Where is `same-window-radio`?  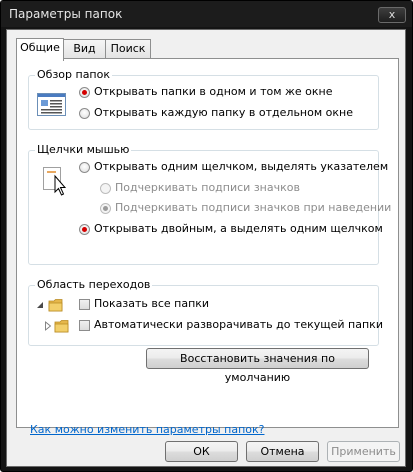 same-window-radio is located at coordinates (84, 92).